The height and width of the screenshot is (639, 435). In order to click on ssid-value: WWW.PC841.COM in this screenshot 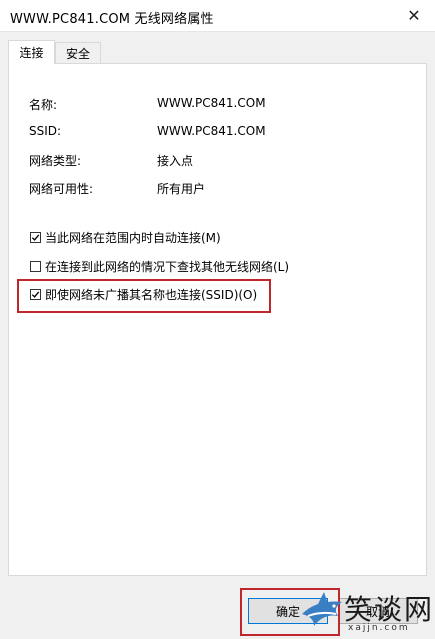, I will do `click(211, 131)`.